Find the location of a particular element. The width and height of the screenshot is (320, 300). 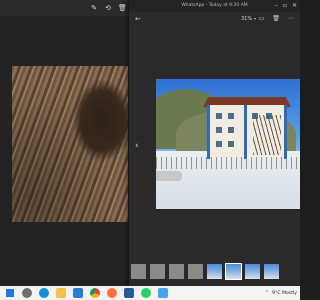

search-icon is located at coordinates (27, 293).